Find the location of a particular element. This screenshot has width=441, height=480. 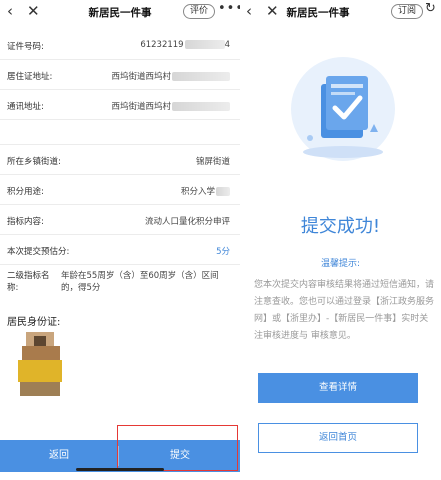

row-residence-address: 居住证地址: 西坞街道西坞村 is located at coordinates (120, 75).